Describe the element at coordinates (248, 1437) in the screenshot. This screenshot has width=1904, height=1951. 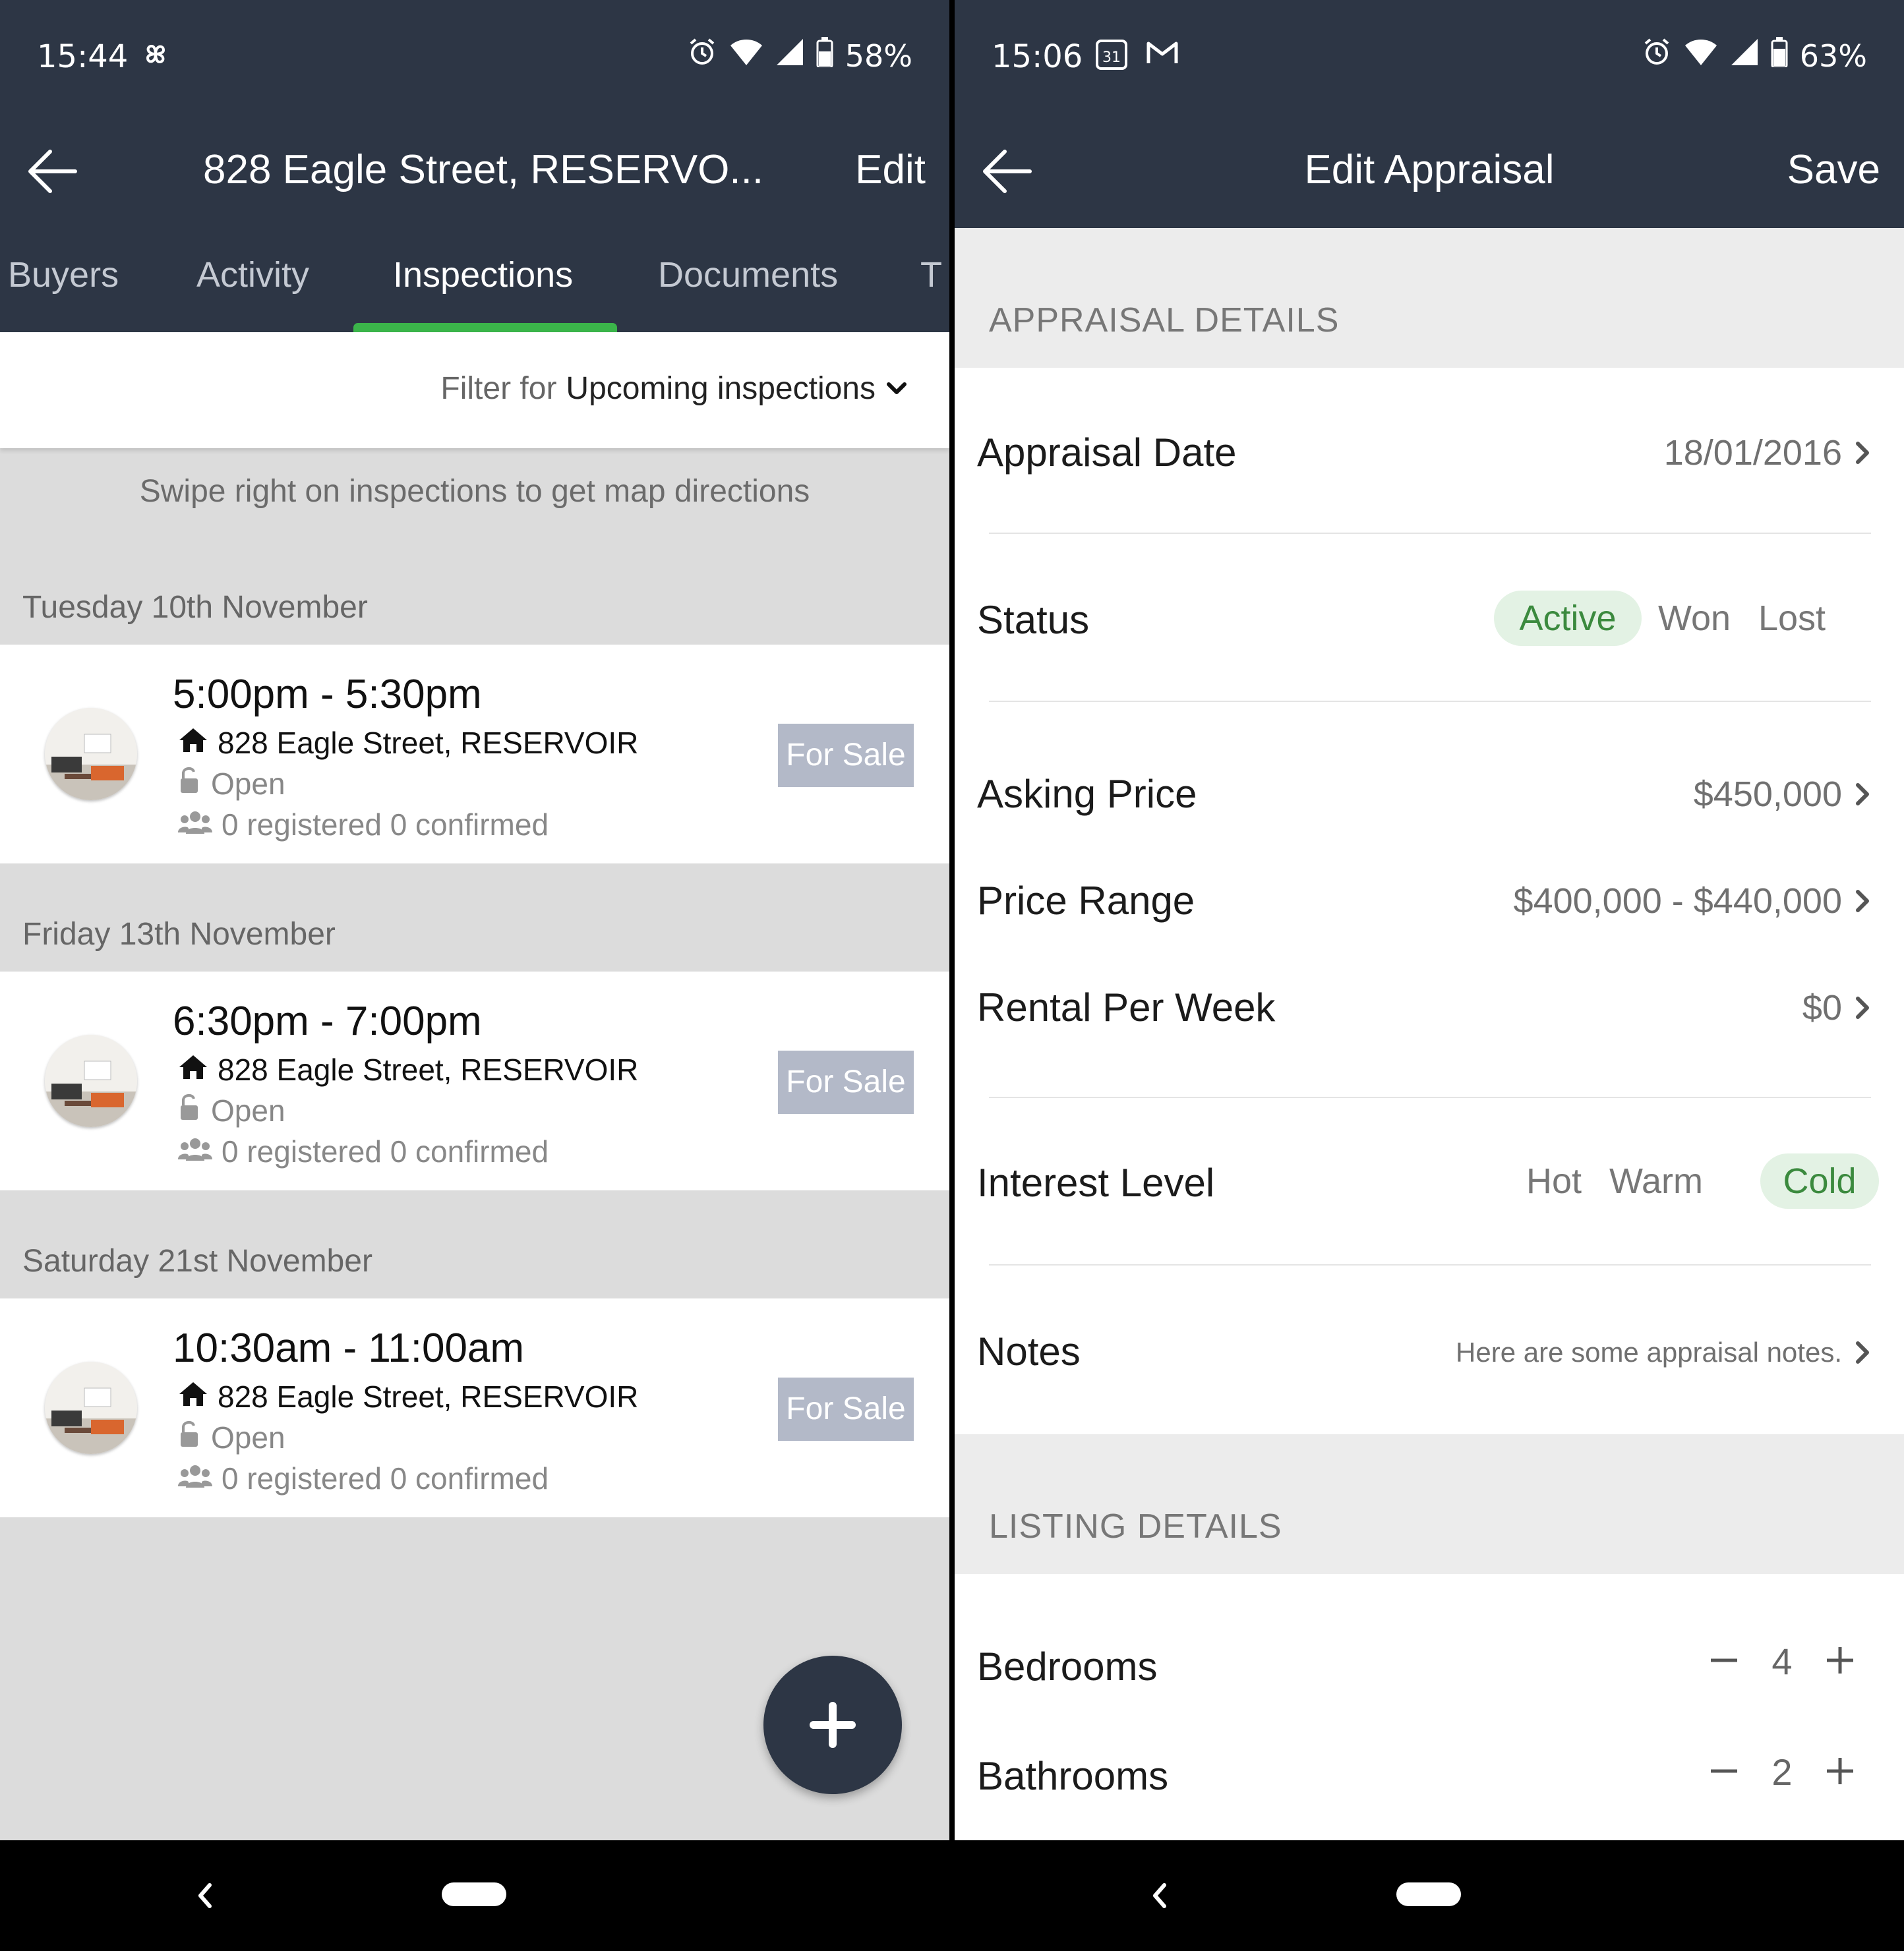
I see `inspection-type: Open` at that location.